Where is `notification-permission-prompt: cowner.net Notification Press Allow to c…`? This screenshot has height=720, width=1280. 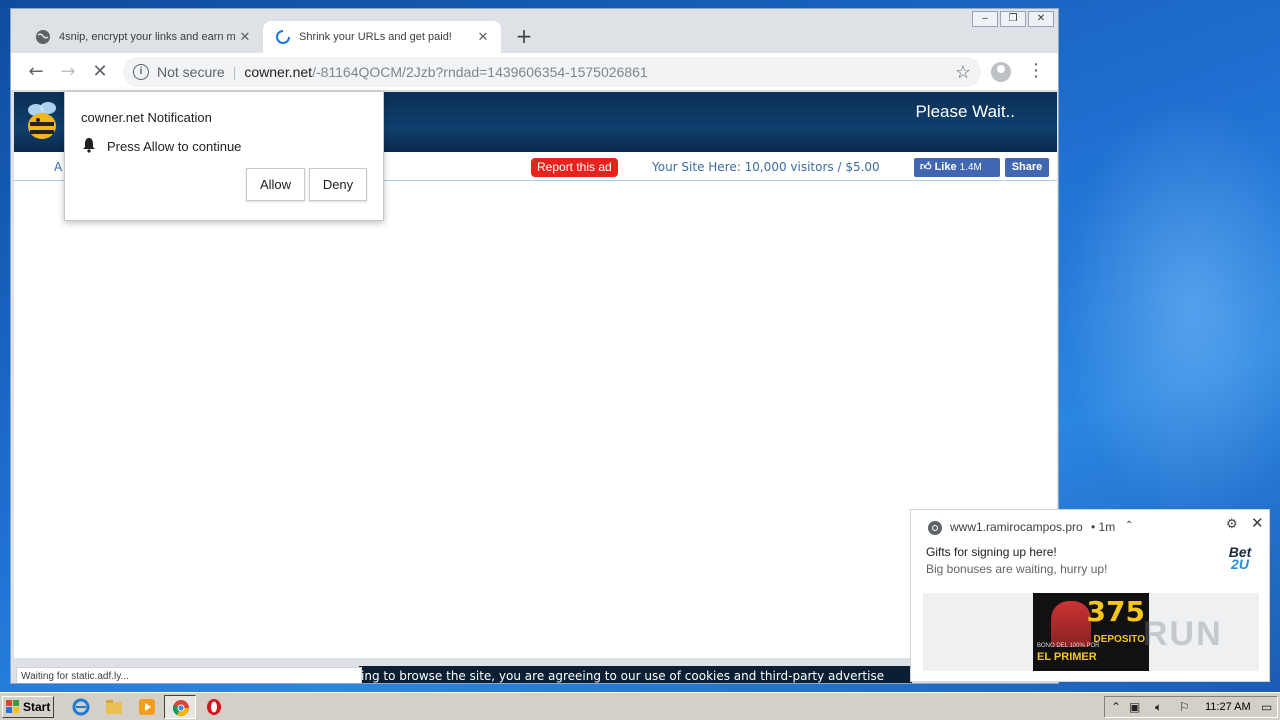
notification-permission-prompt: cowner.net Notification Press Allow to c… is located at coordinates (224, 156).